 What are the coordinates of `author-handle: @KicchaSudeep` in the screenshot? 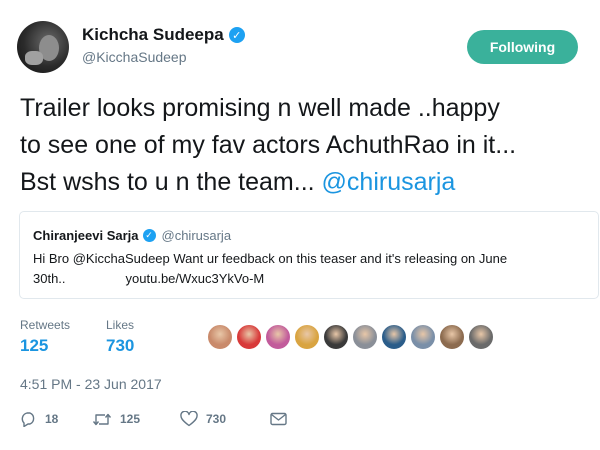 It's located at (134, 57).